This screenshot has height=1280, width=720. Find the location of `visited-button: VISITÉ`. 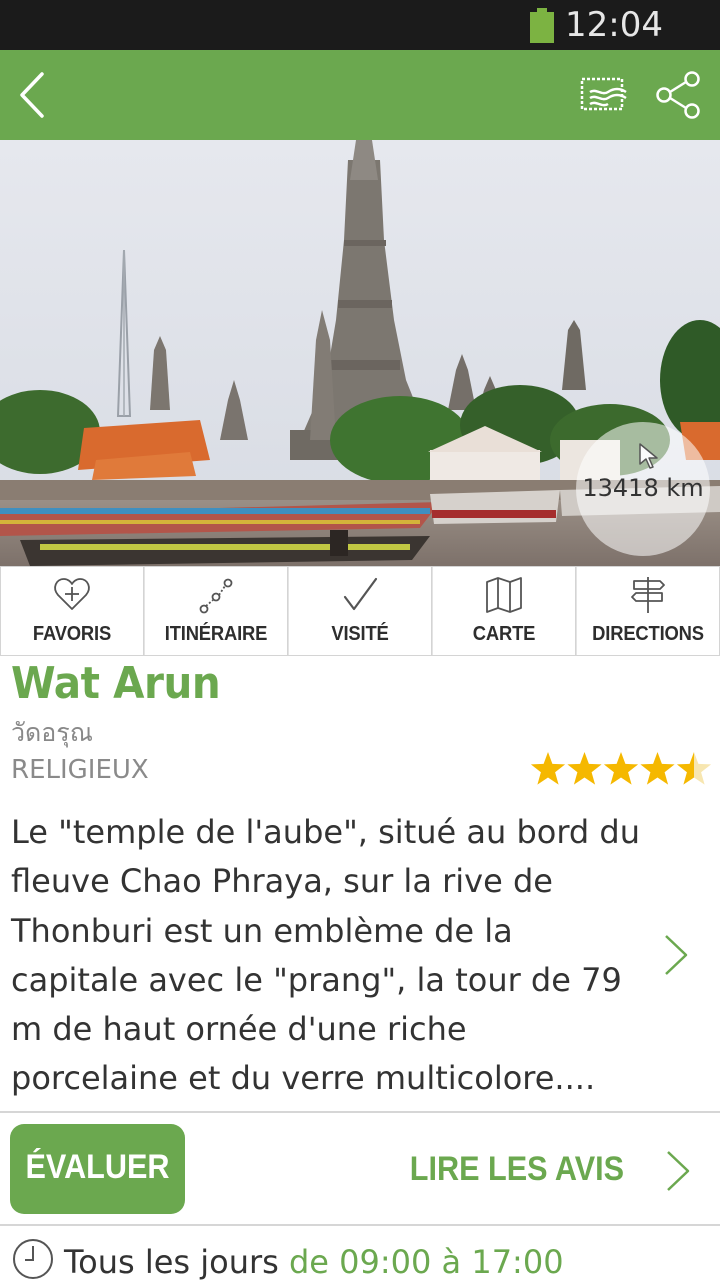

visited-button: VISITÉ is located at coordinates (360, 611).